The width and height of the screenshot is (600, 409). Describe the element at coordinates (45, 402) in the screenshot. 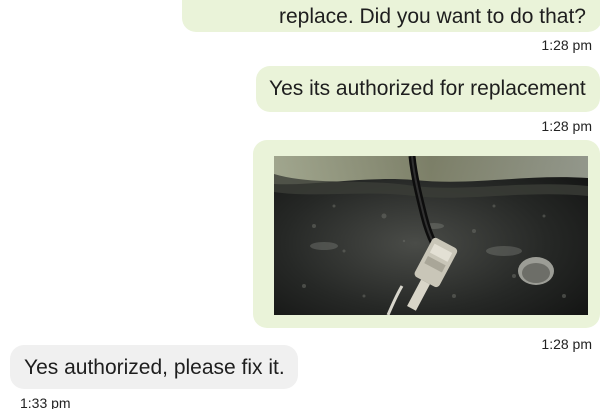

I see `message-timestamp: 1:33 pm` at that location.